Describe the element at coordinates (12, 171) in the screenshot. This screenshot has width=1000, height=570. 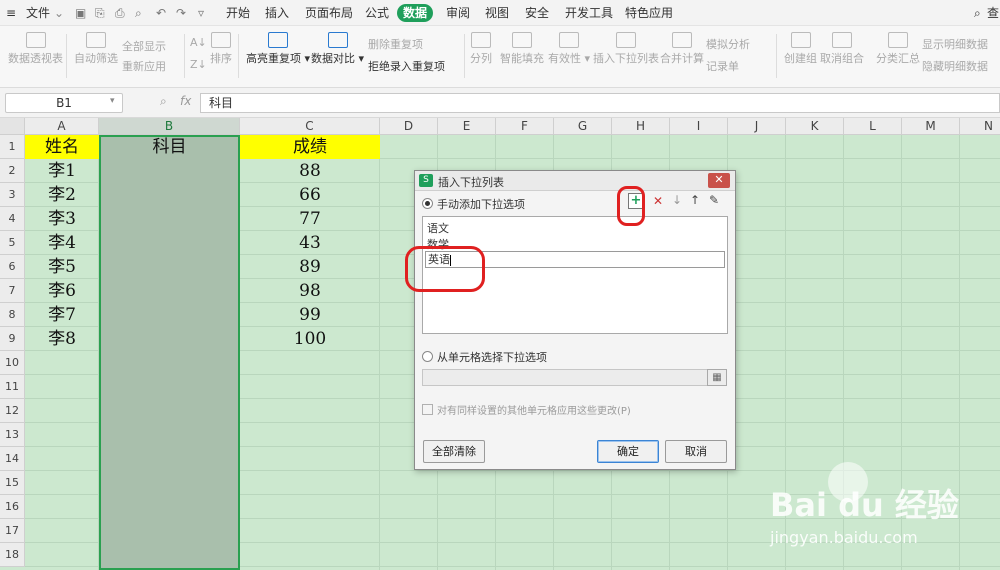
I see `row-header-2: 2` at that location.